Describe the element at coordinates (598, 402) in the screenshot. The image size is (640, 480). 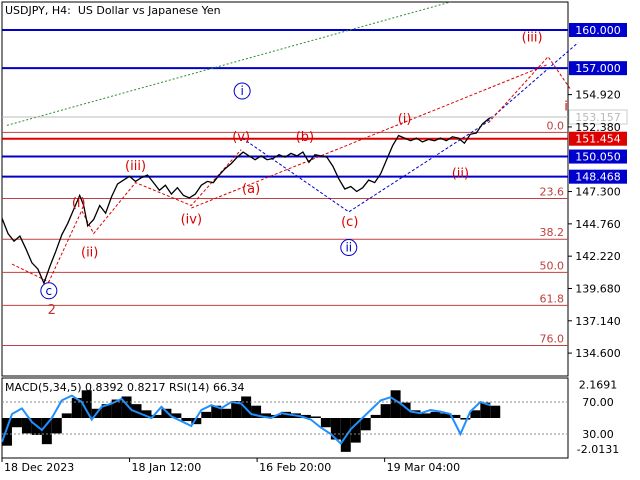
I see `sub-y-tick-label: 70.00` at that location.